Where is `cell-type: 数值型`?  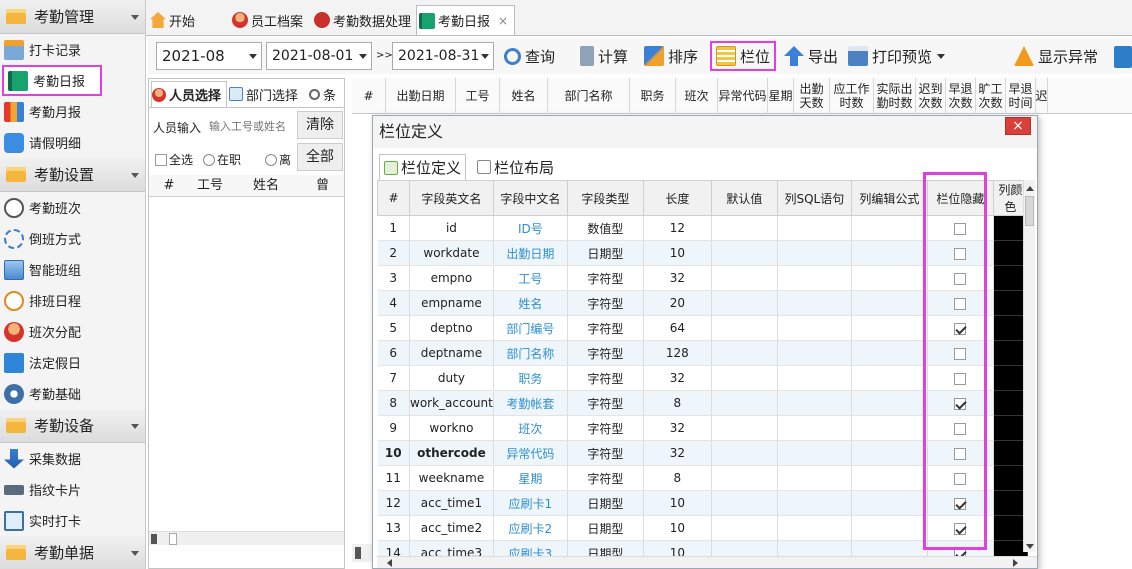
cell-type: 数值型 is located at coordinates (605, 228).